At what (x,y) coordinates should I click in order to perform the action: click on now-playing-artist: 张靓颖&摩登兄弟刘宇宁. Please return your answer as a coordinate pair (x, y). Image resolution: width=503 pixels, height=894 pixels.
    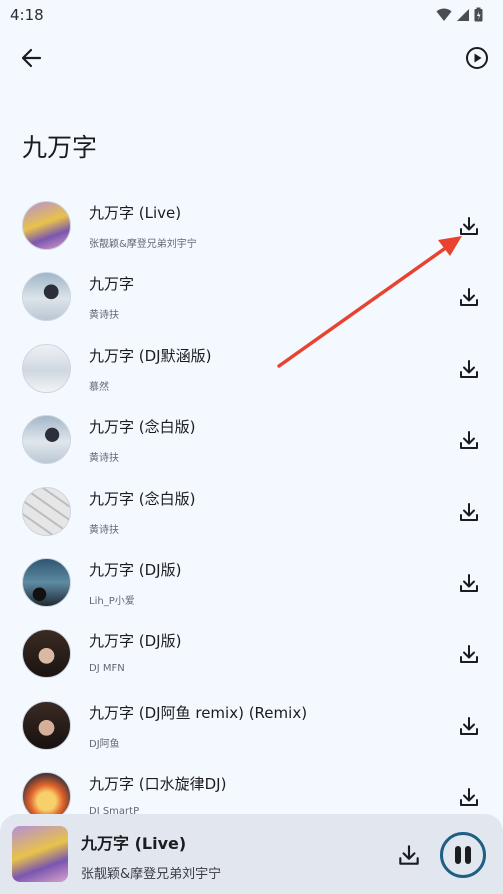
    Looking at the image, I should click on (151, 874).